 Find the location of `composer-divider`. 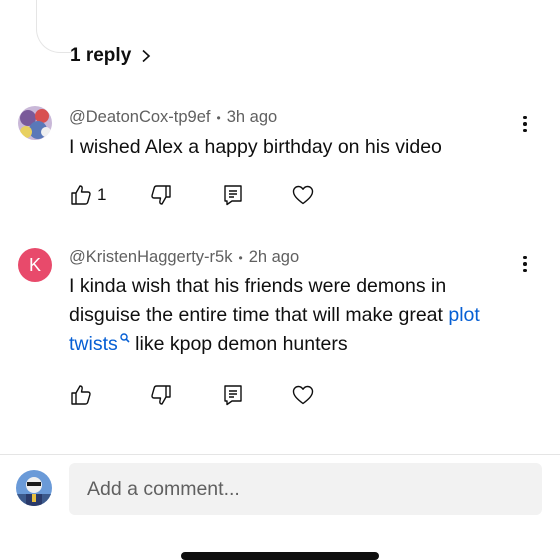

composer-divider is located at coordinates (280, 454).